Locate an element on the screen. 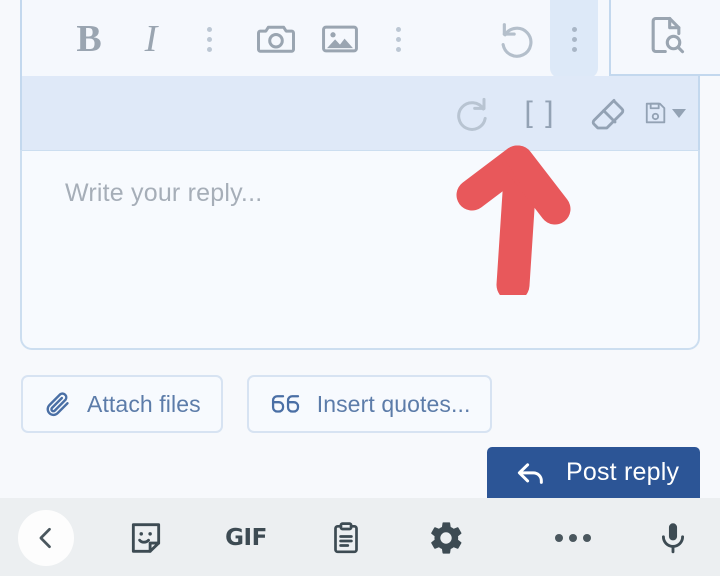  more-horizontal-icon is located at coordinates (573, 538).